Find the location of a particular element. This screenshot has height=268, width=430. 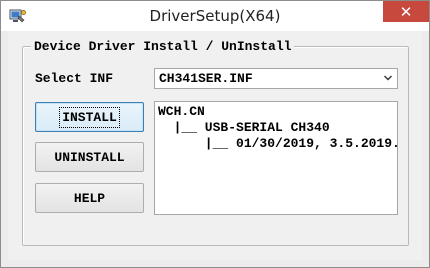

info-line-vendor: WCH.CN is located at coordinates (181, 111).